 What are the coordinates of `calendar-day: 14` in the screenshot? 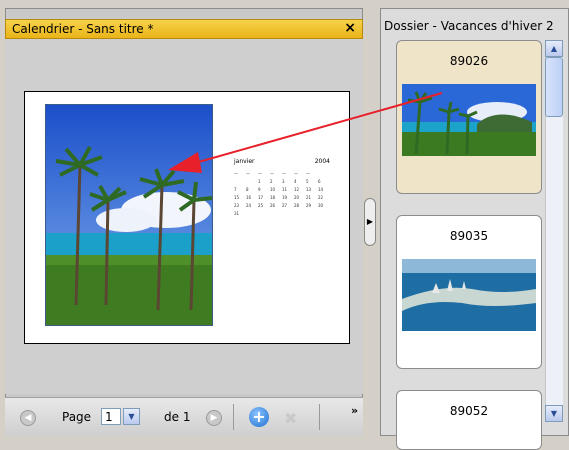 It's located at (321, 189).